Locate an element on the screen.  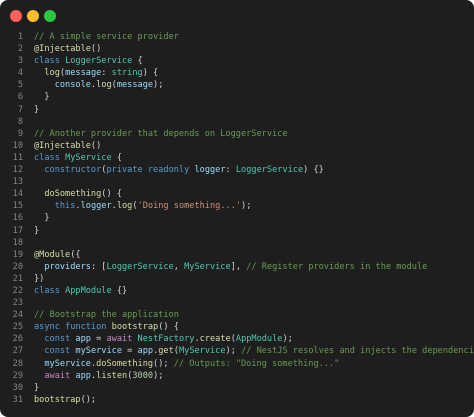
code-line: 2 @Injectable() is located at coordinates (237, 49).